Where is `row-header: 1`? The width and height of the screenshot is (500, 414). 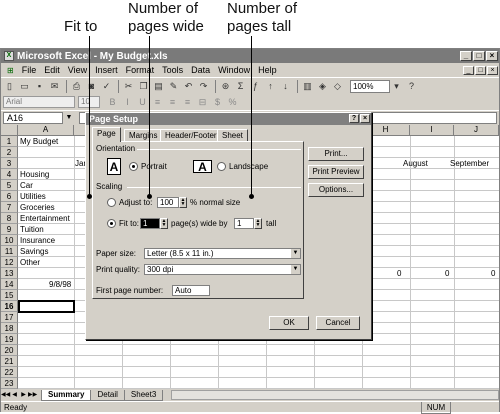 row-header: 1 is located at coordinates (9, 141).